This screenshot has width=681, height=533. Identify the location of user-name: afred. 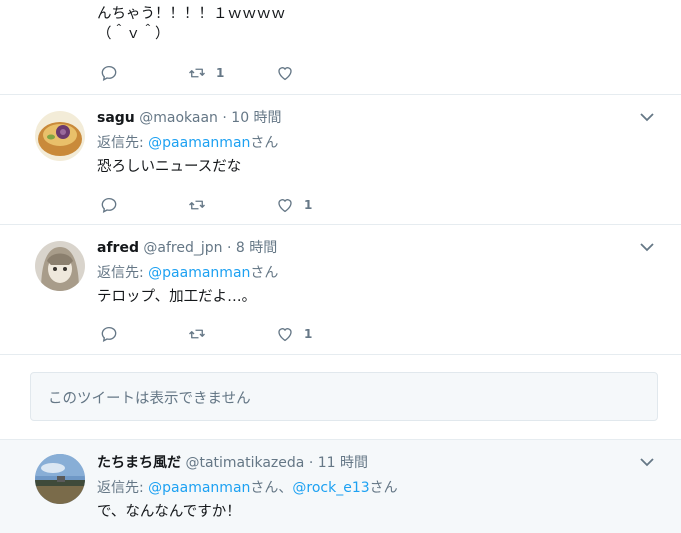
(118, 248).